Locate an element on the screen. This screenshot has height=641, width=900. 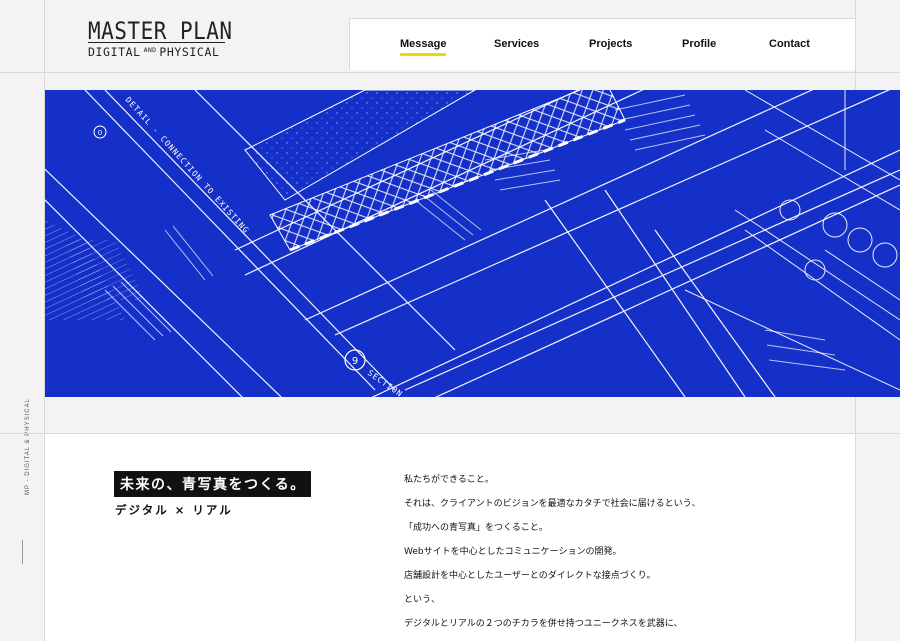
guide-line-top is located at coordinates (450, 72).